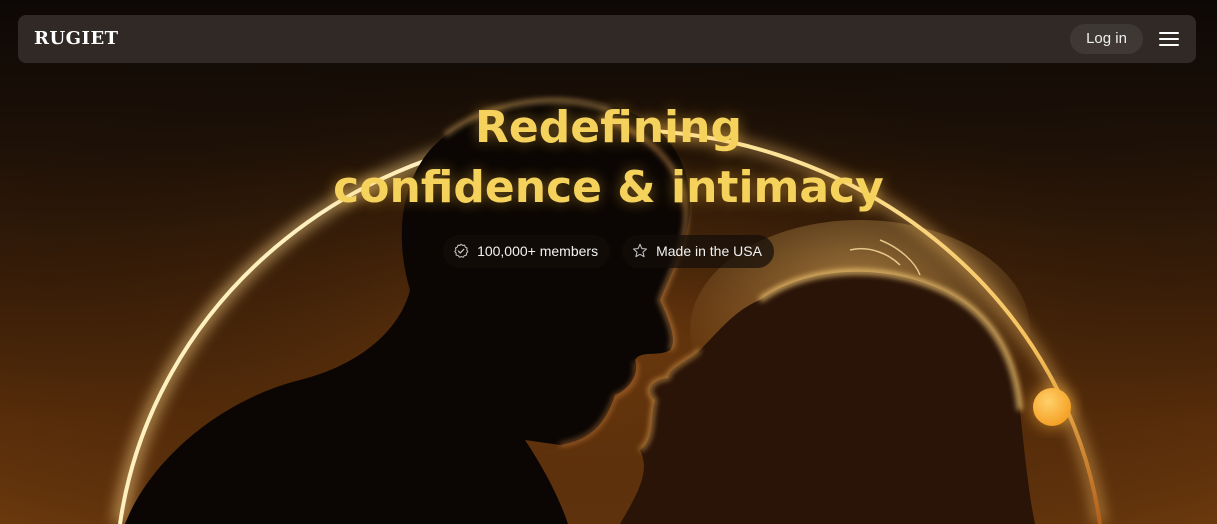  Describe the element at coordinates (640, 250) in the screenshot. I see `star-outline-icon` at that location.